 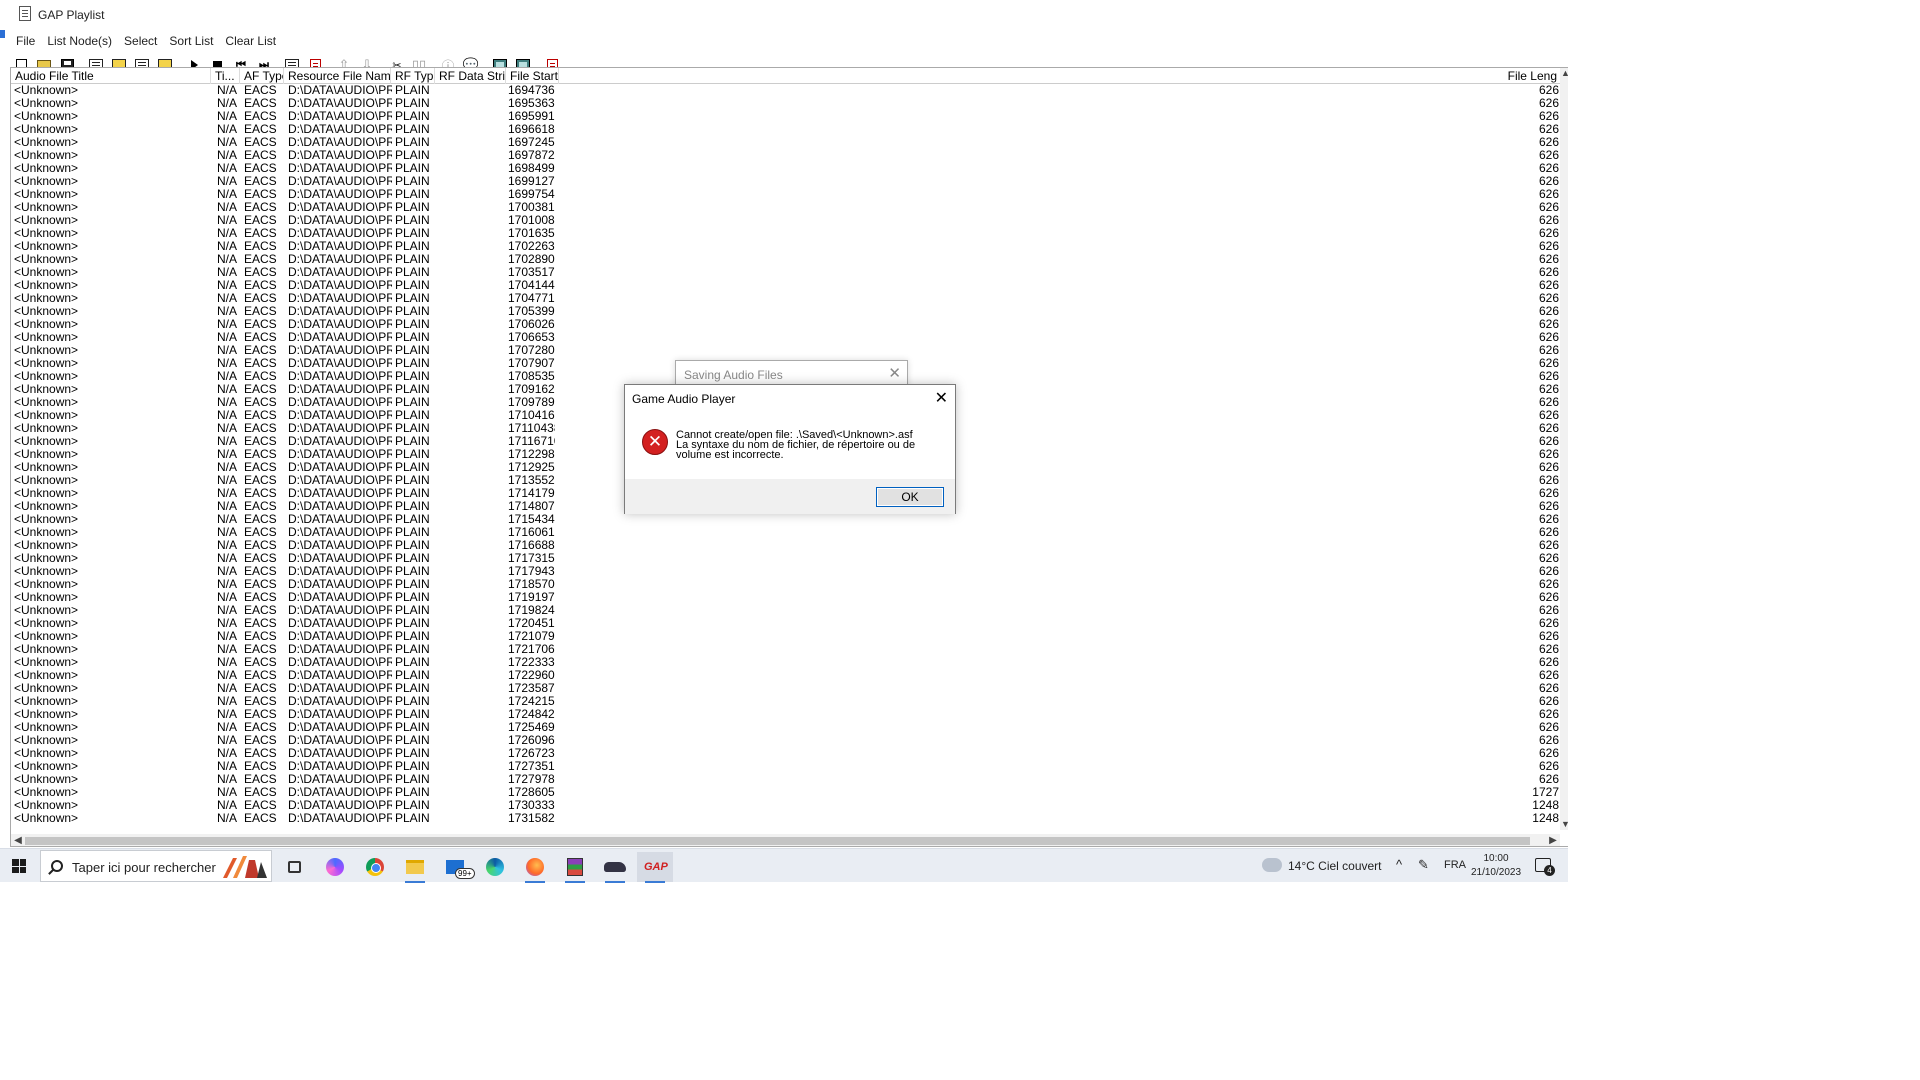 What do you see at coordinates (413, 76) in the screenshot?
I see `column-header-rf-type: RF Type` at bounding box center [413, 76].